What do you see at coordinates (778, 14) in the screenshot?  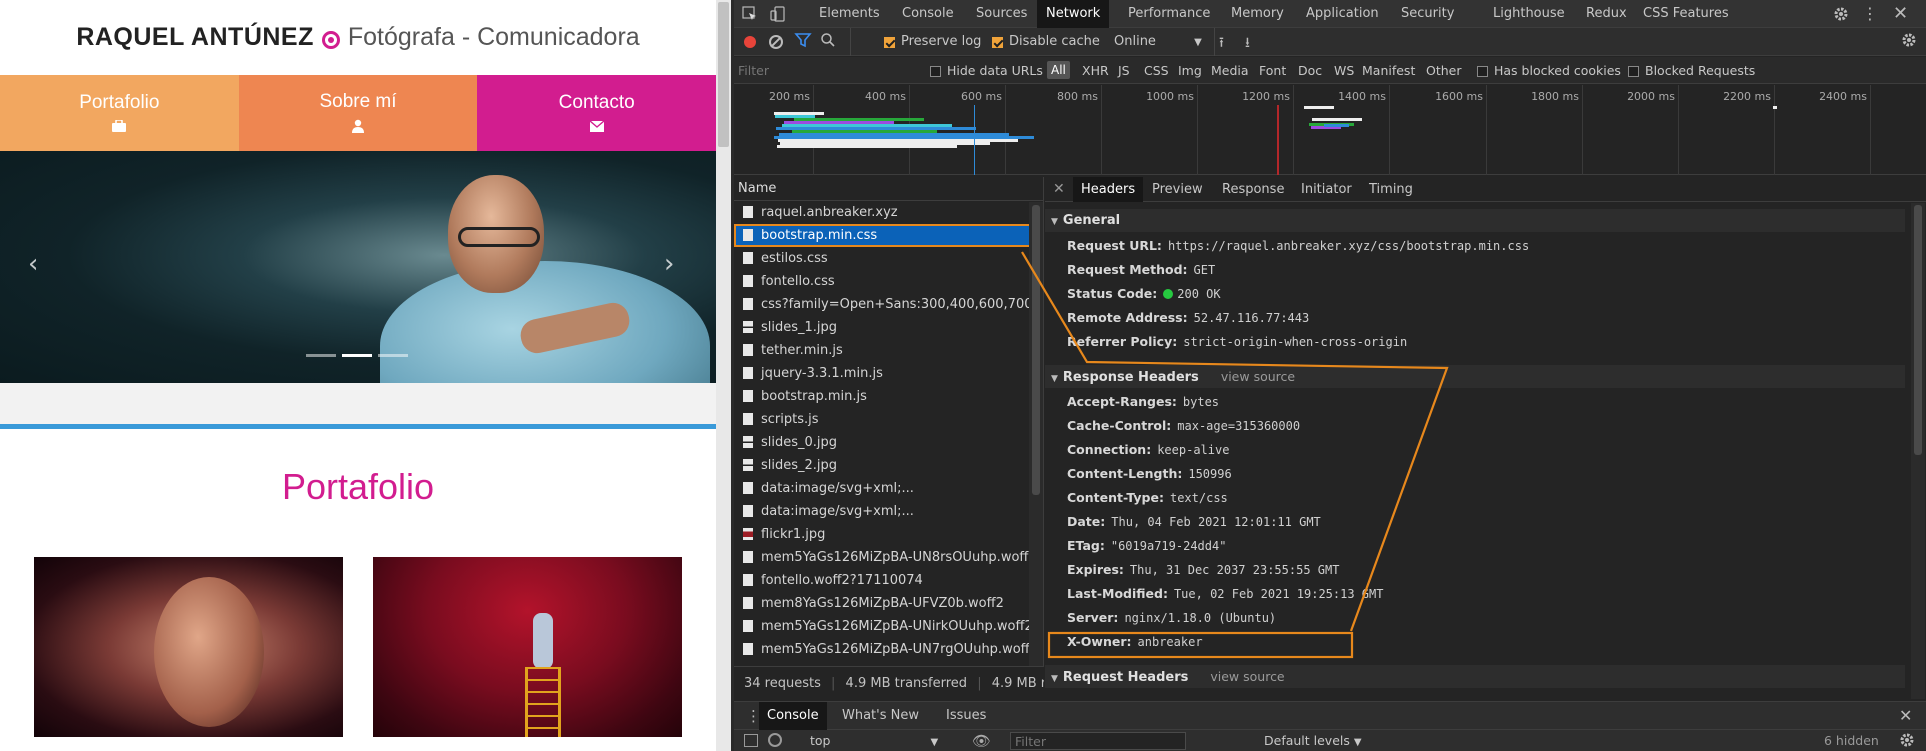 I see `device-toolbar-icon` at bounding box center [778, 14].